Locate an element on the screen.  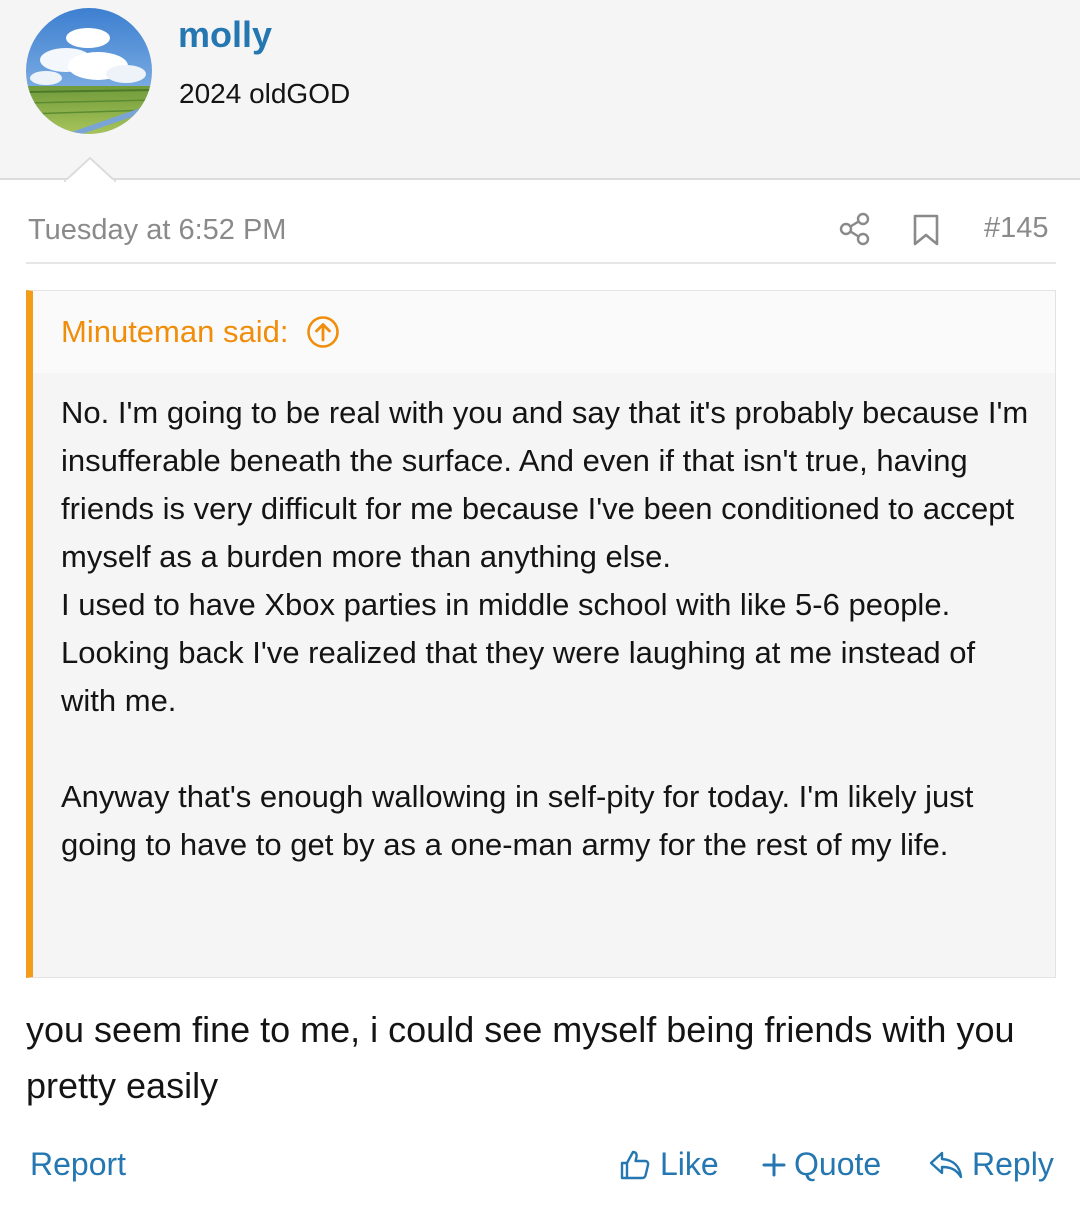
like-label: Like is located at coordinates (689, 1164).